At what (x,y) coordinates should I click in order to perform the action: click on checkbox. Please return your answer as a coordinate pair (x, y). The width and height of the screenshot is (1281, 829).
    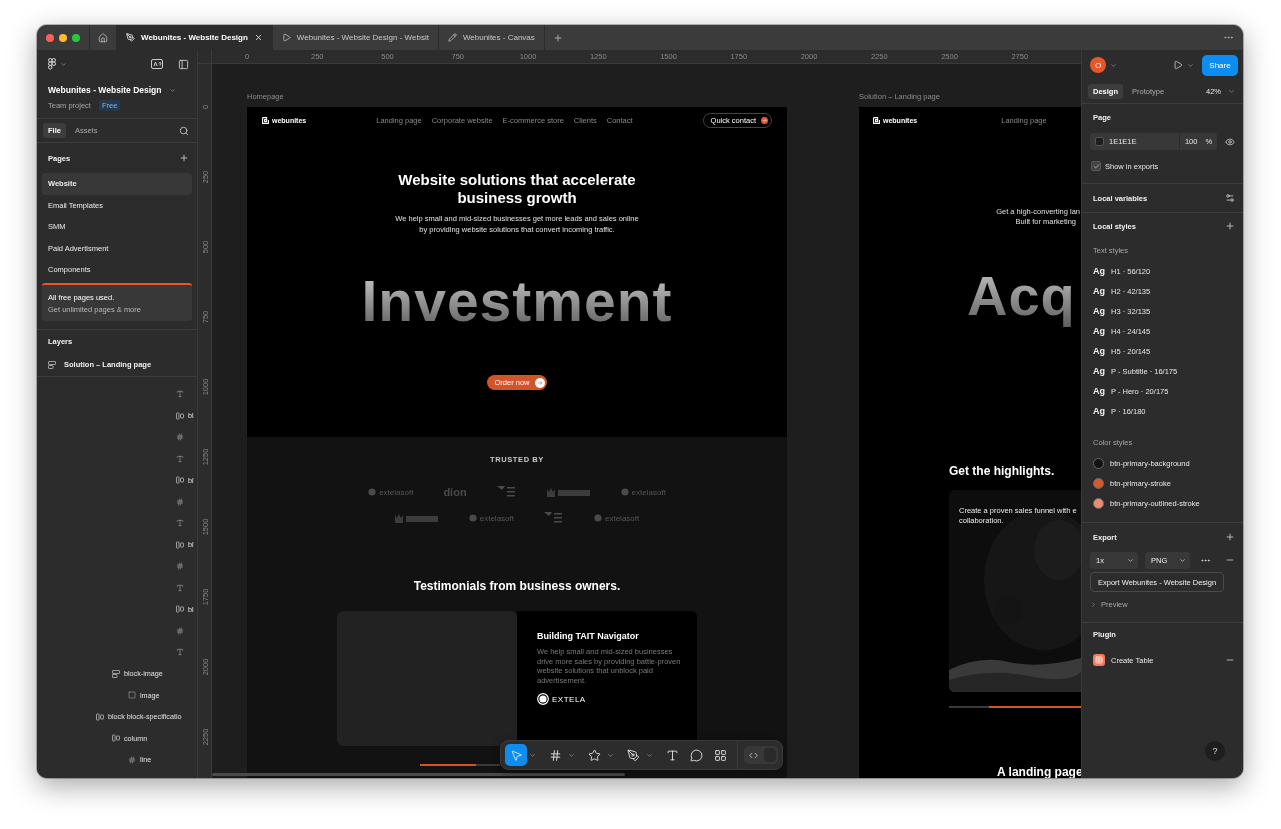
    Looking at the image, I should click on (1096, 166).